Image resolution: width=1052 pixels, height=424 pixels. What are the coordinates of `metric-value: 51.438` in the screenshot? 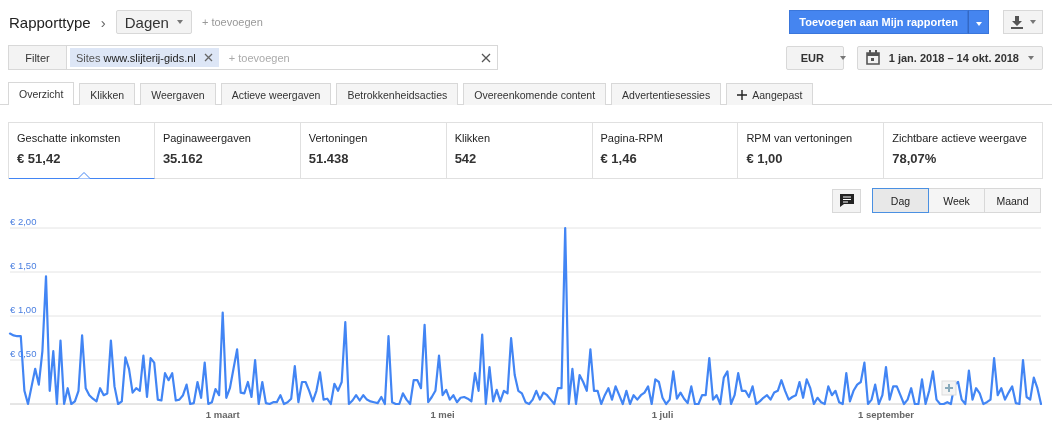 It's located at (329, 158).